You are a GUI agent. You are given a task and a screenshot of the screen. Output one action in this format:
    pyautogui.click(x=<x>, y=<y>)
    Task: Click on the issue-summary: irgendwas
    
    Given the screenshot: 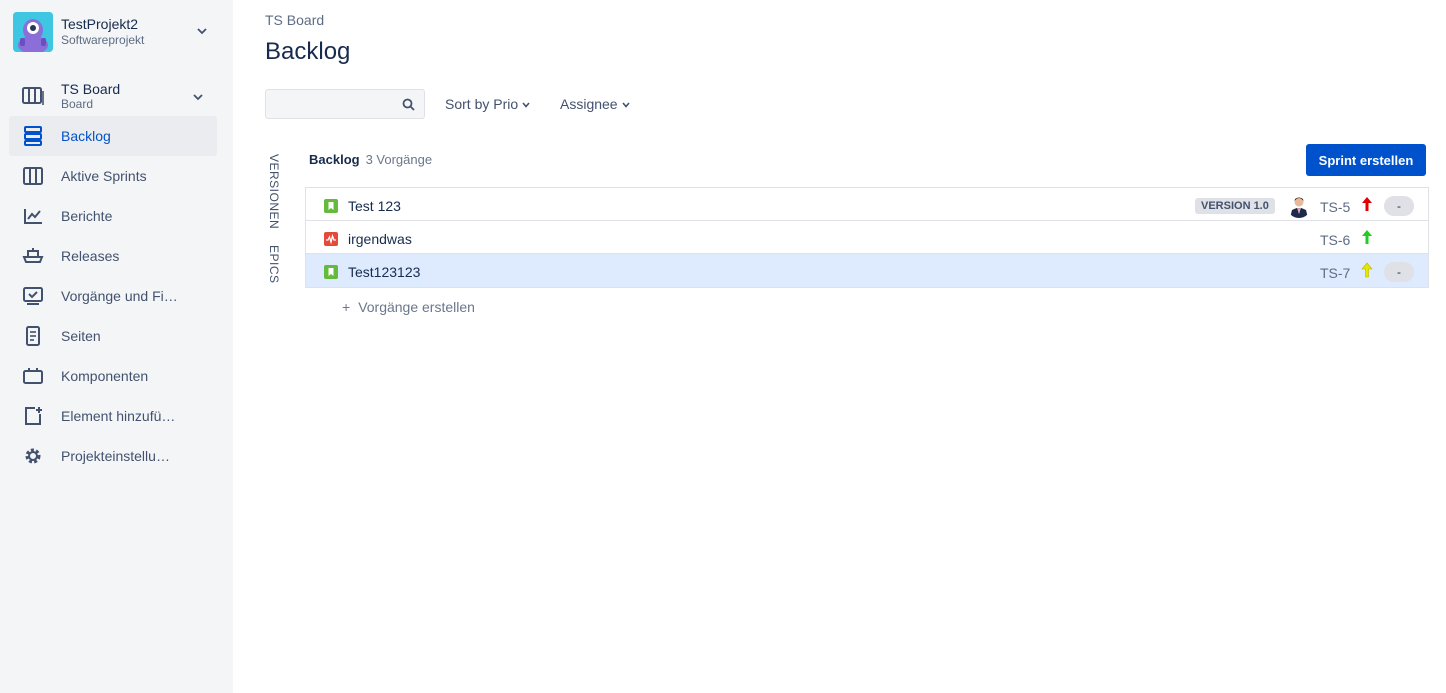 What is the action you would take?
    pyautogui.click(x=380, y=239)
    